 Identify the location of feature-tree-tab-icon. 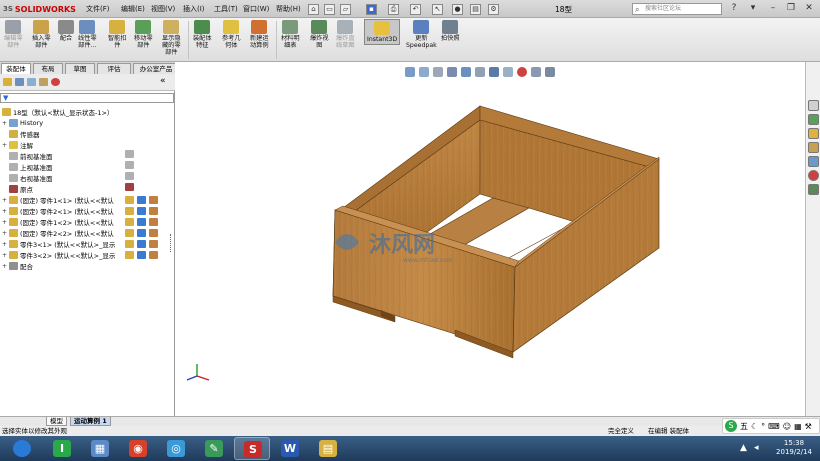
(7, 82).